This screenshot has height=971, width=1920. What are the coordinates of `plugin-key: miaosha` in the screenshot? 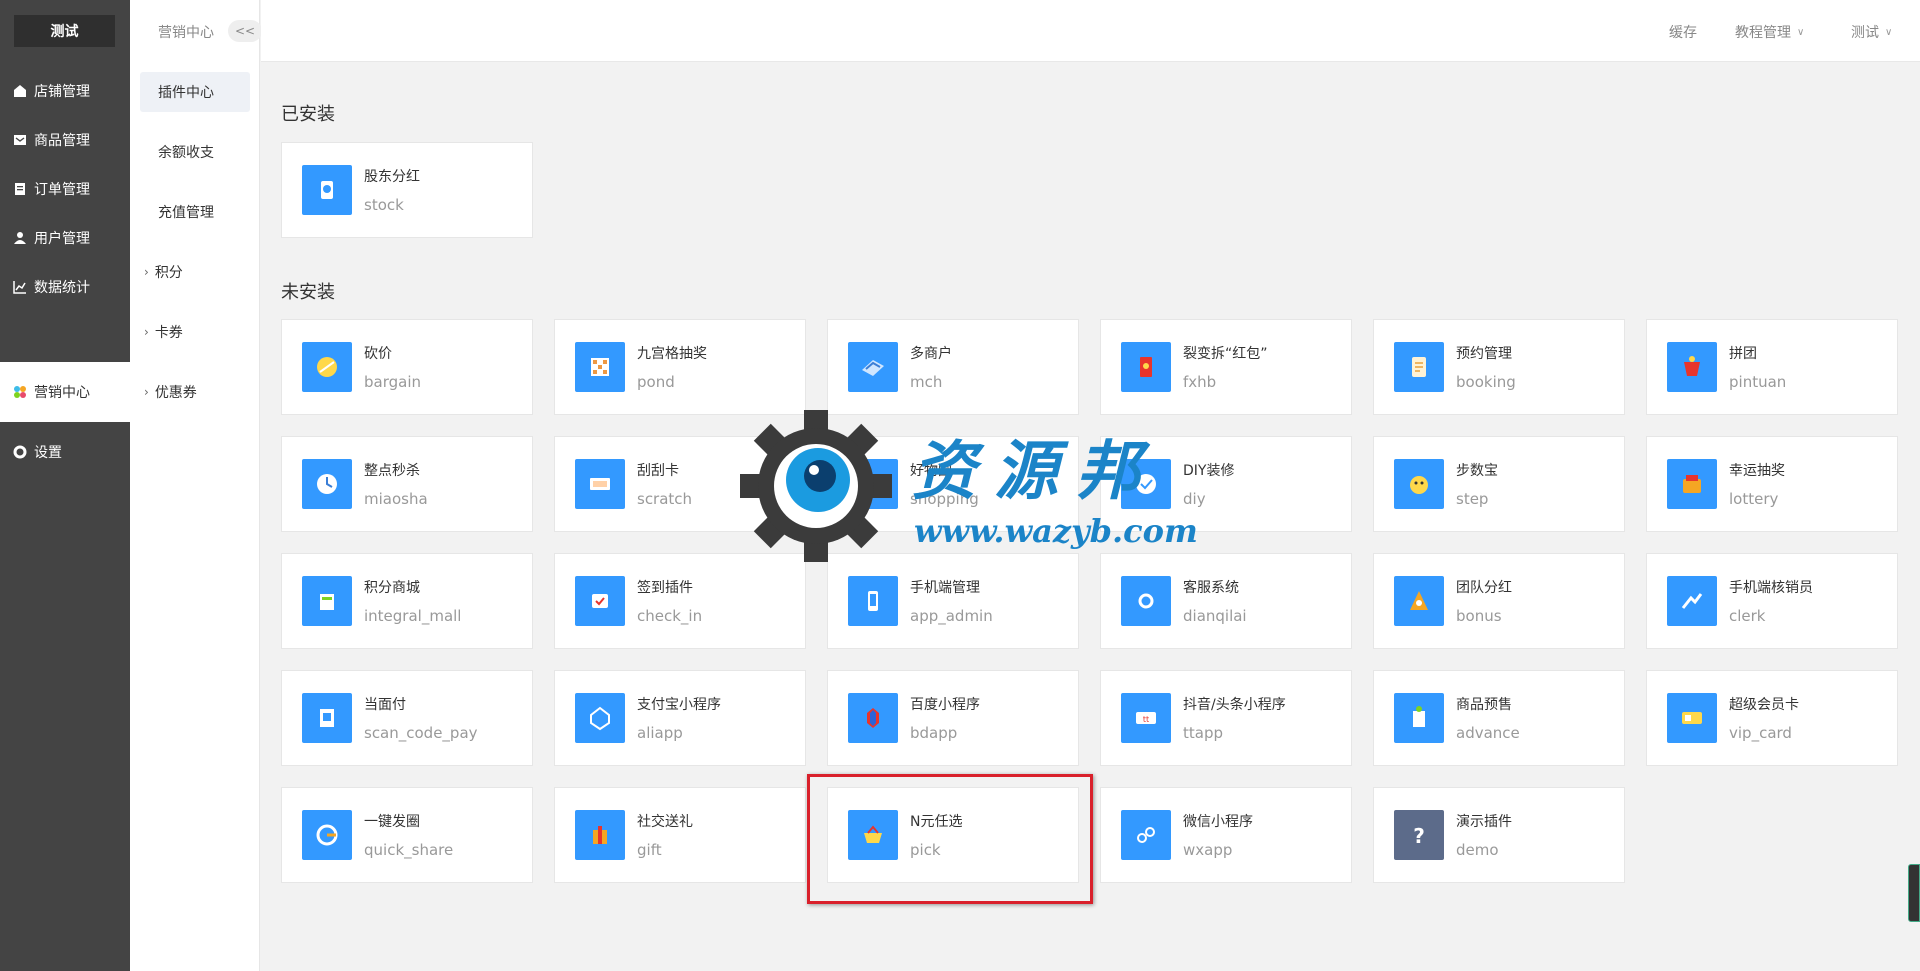 It's located at (396, 499).